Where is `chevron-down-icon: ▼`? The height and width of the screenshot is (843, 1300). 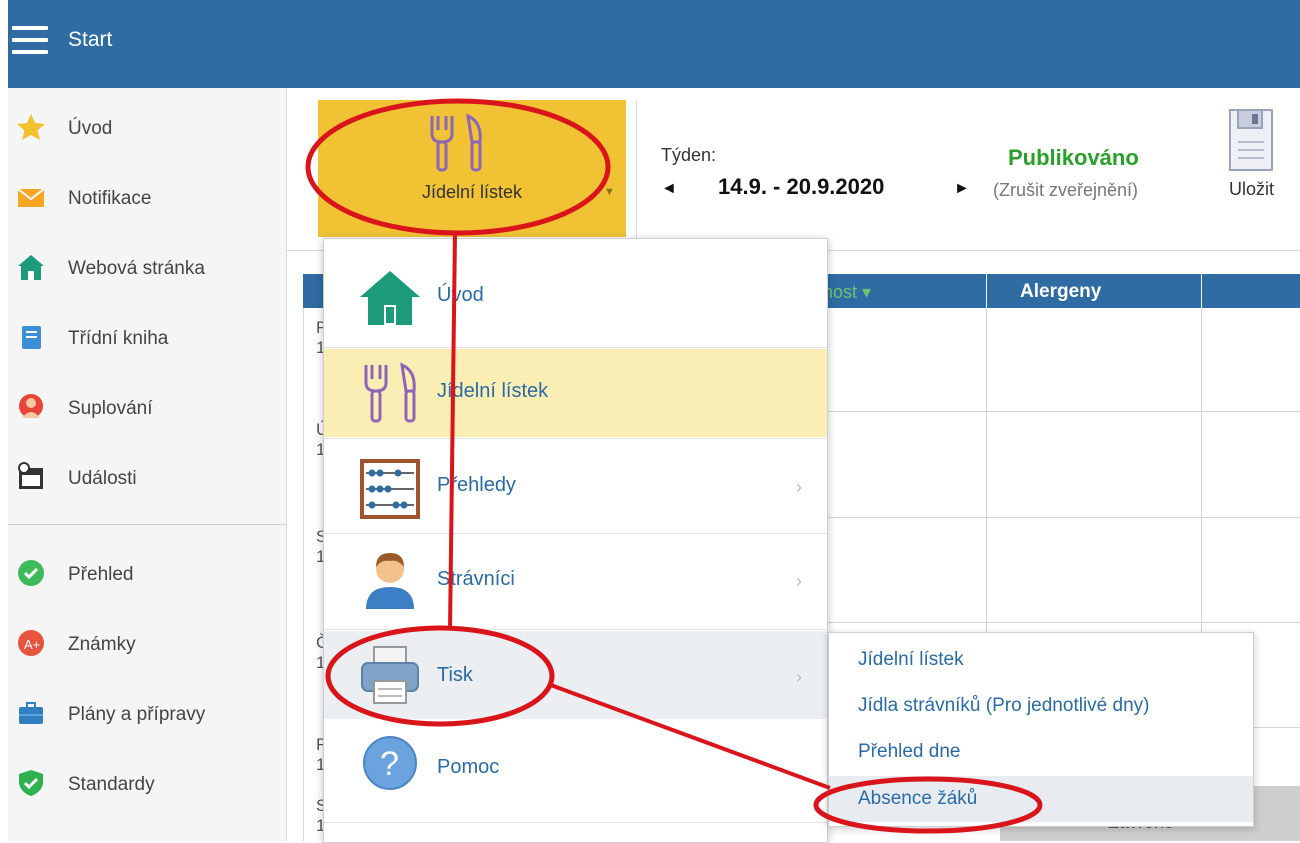 chevron-down-icon: ▼ is located at coordinates (609, 192).